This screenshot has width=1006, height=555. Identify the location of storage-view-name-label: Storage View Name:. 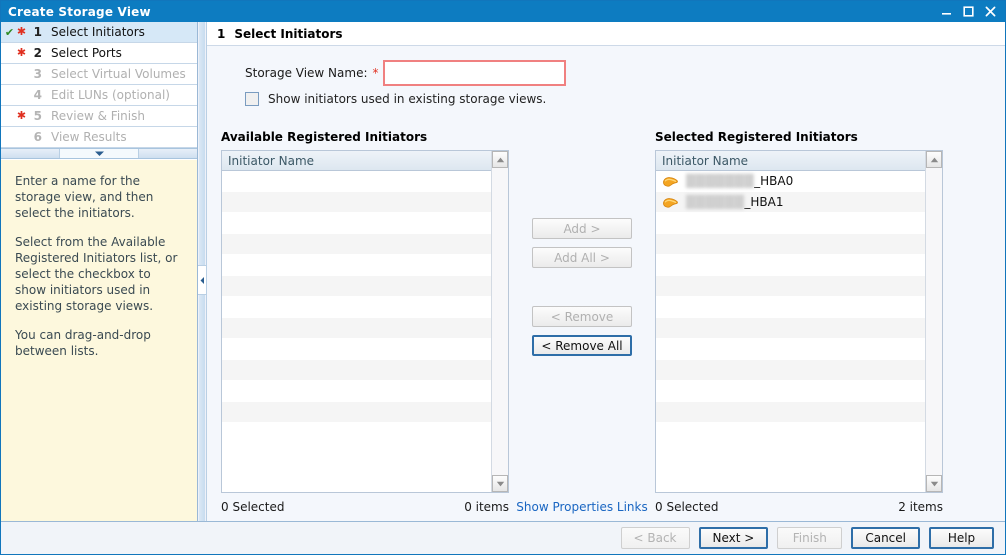
(306, 73).